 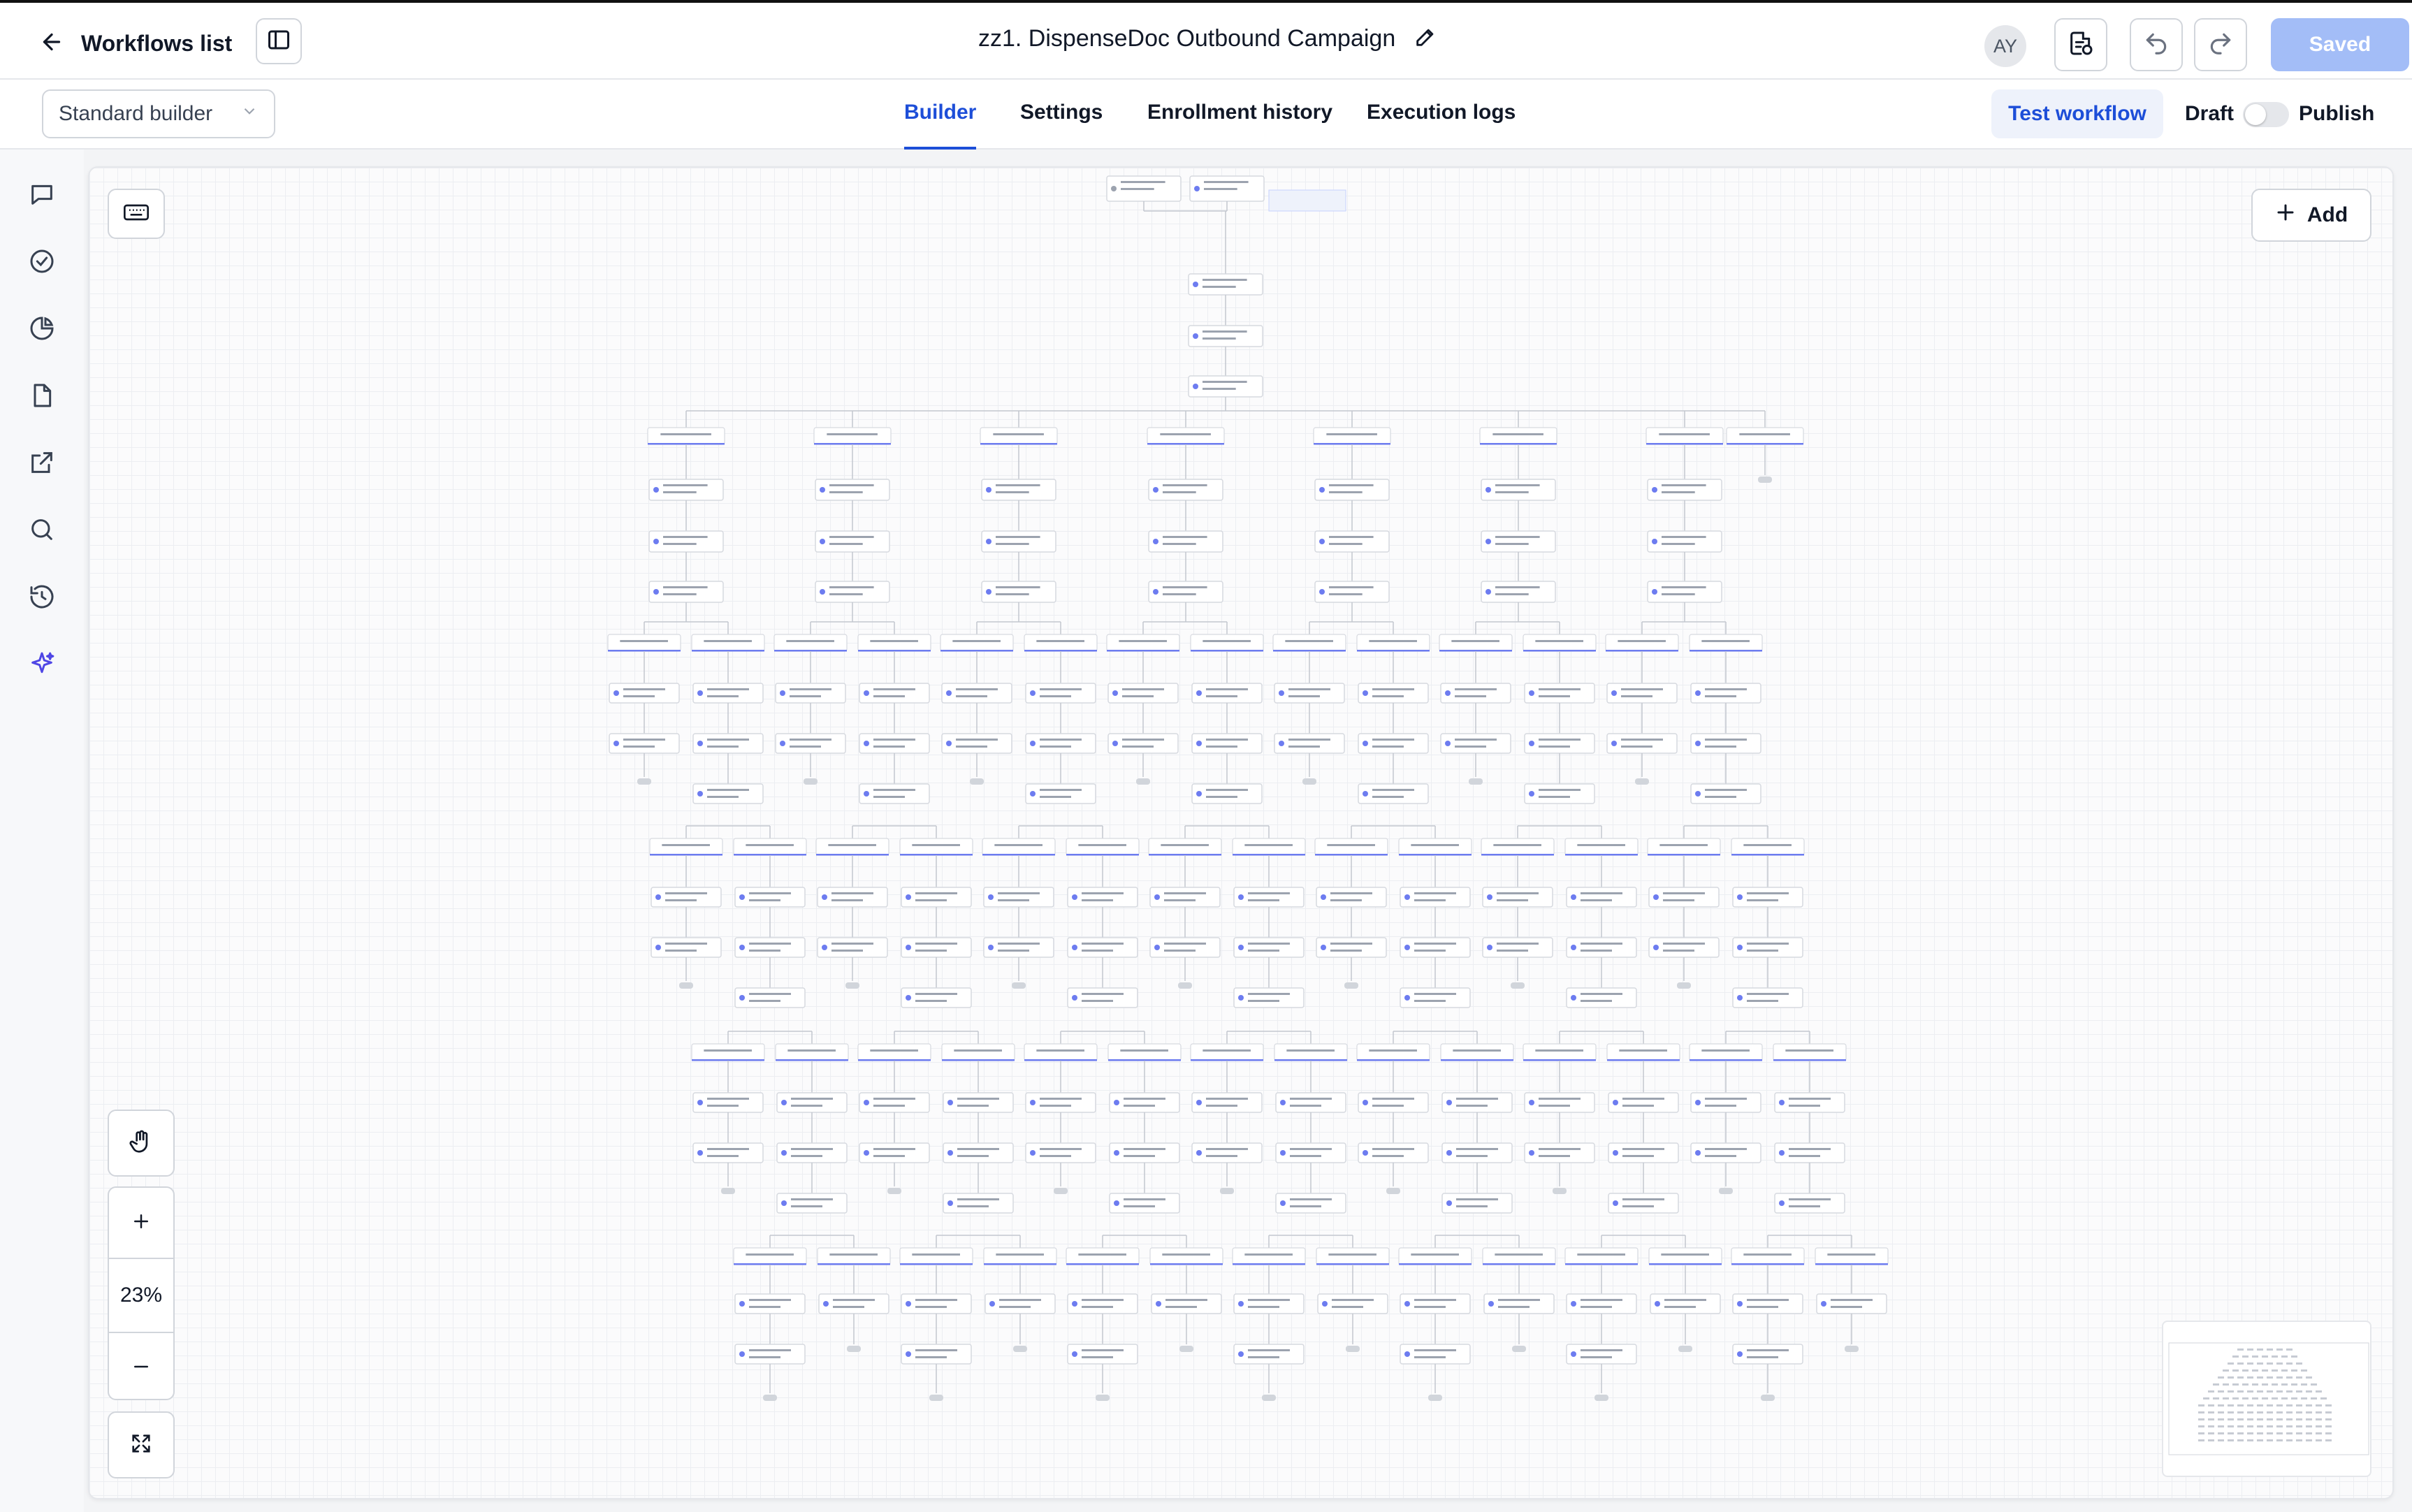 What do you see at coordinates (141, 1223) in the screenshot?
I see `zoom-in-button` at bounding box center [141, 1223].